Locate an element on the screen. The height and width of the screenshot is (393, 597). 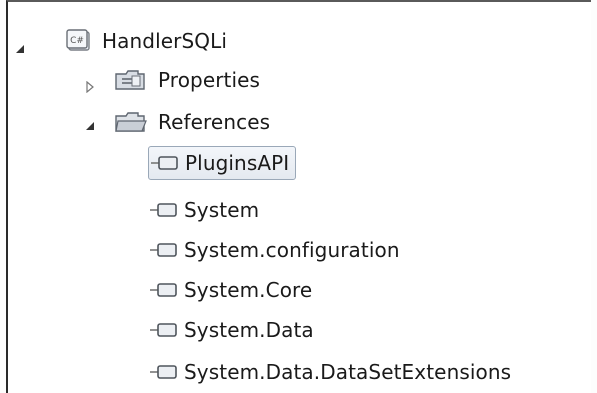
tree-node-properties: Properties is located at coordinates (187, 80).